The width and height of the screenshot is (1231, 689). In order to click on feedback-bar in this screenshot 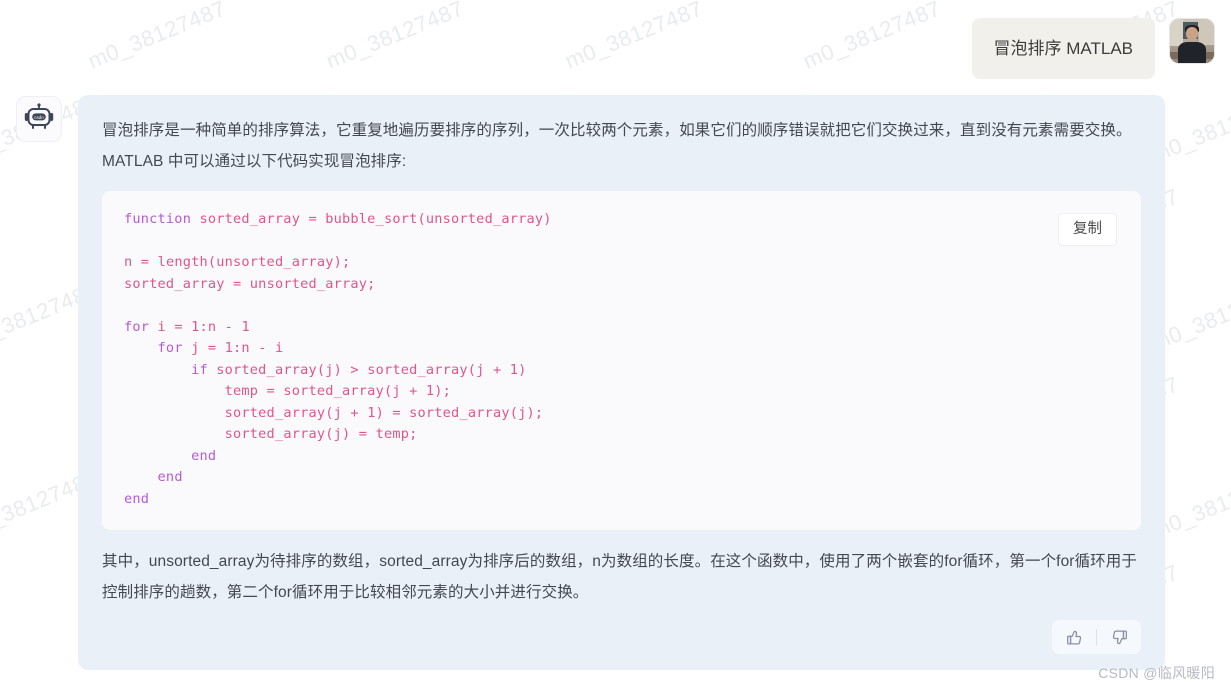, I will do `click(621, 637)`.